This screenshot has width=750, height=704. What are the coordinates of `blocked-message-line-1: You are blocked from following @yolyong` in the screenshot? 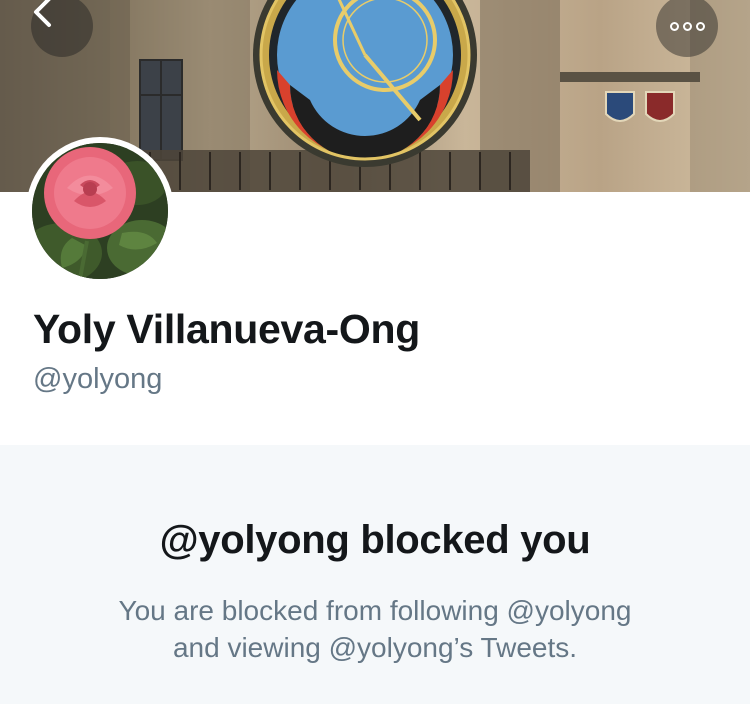 It's located at (375, 610).